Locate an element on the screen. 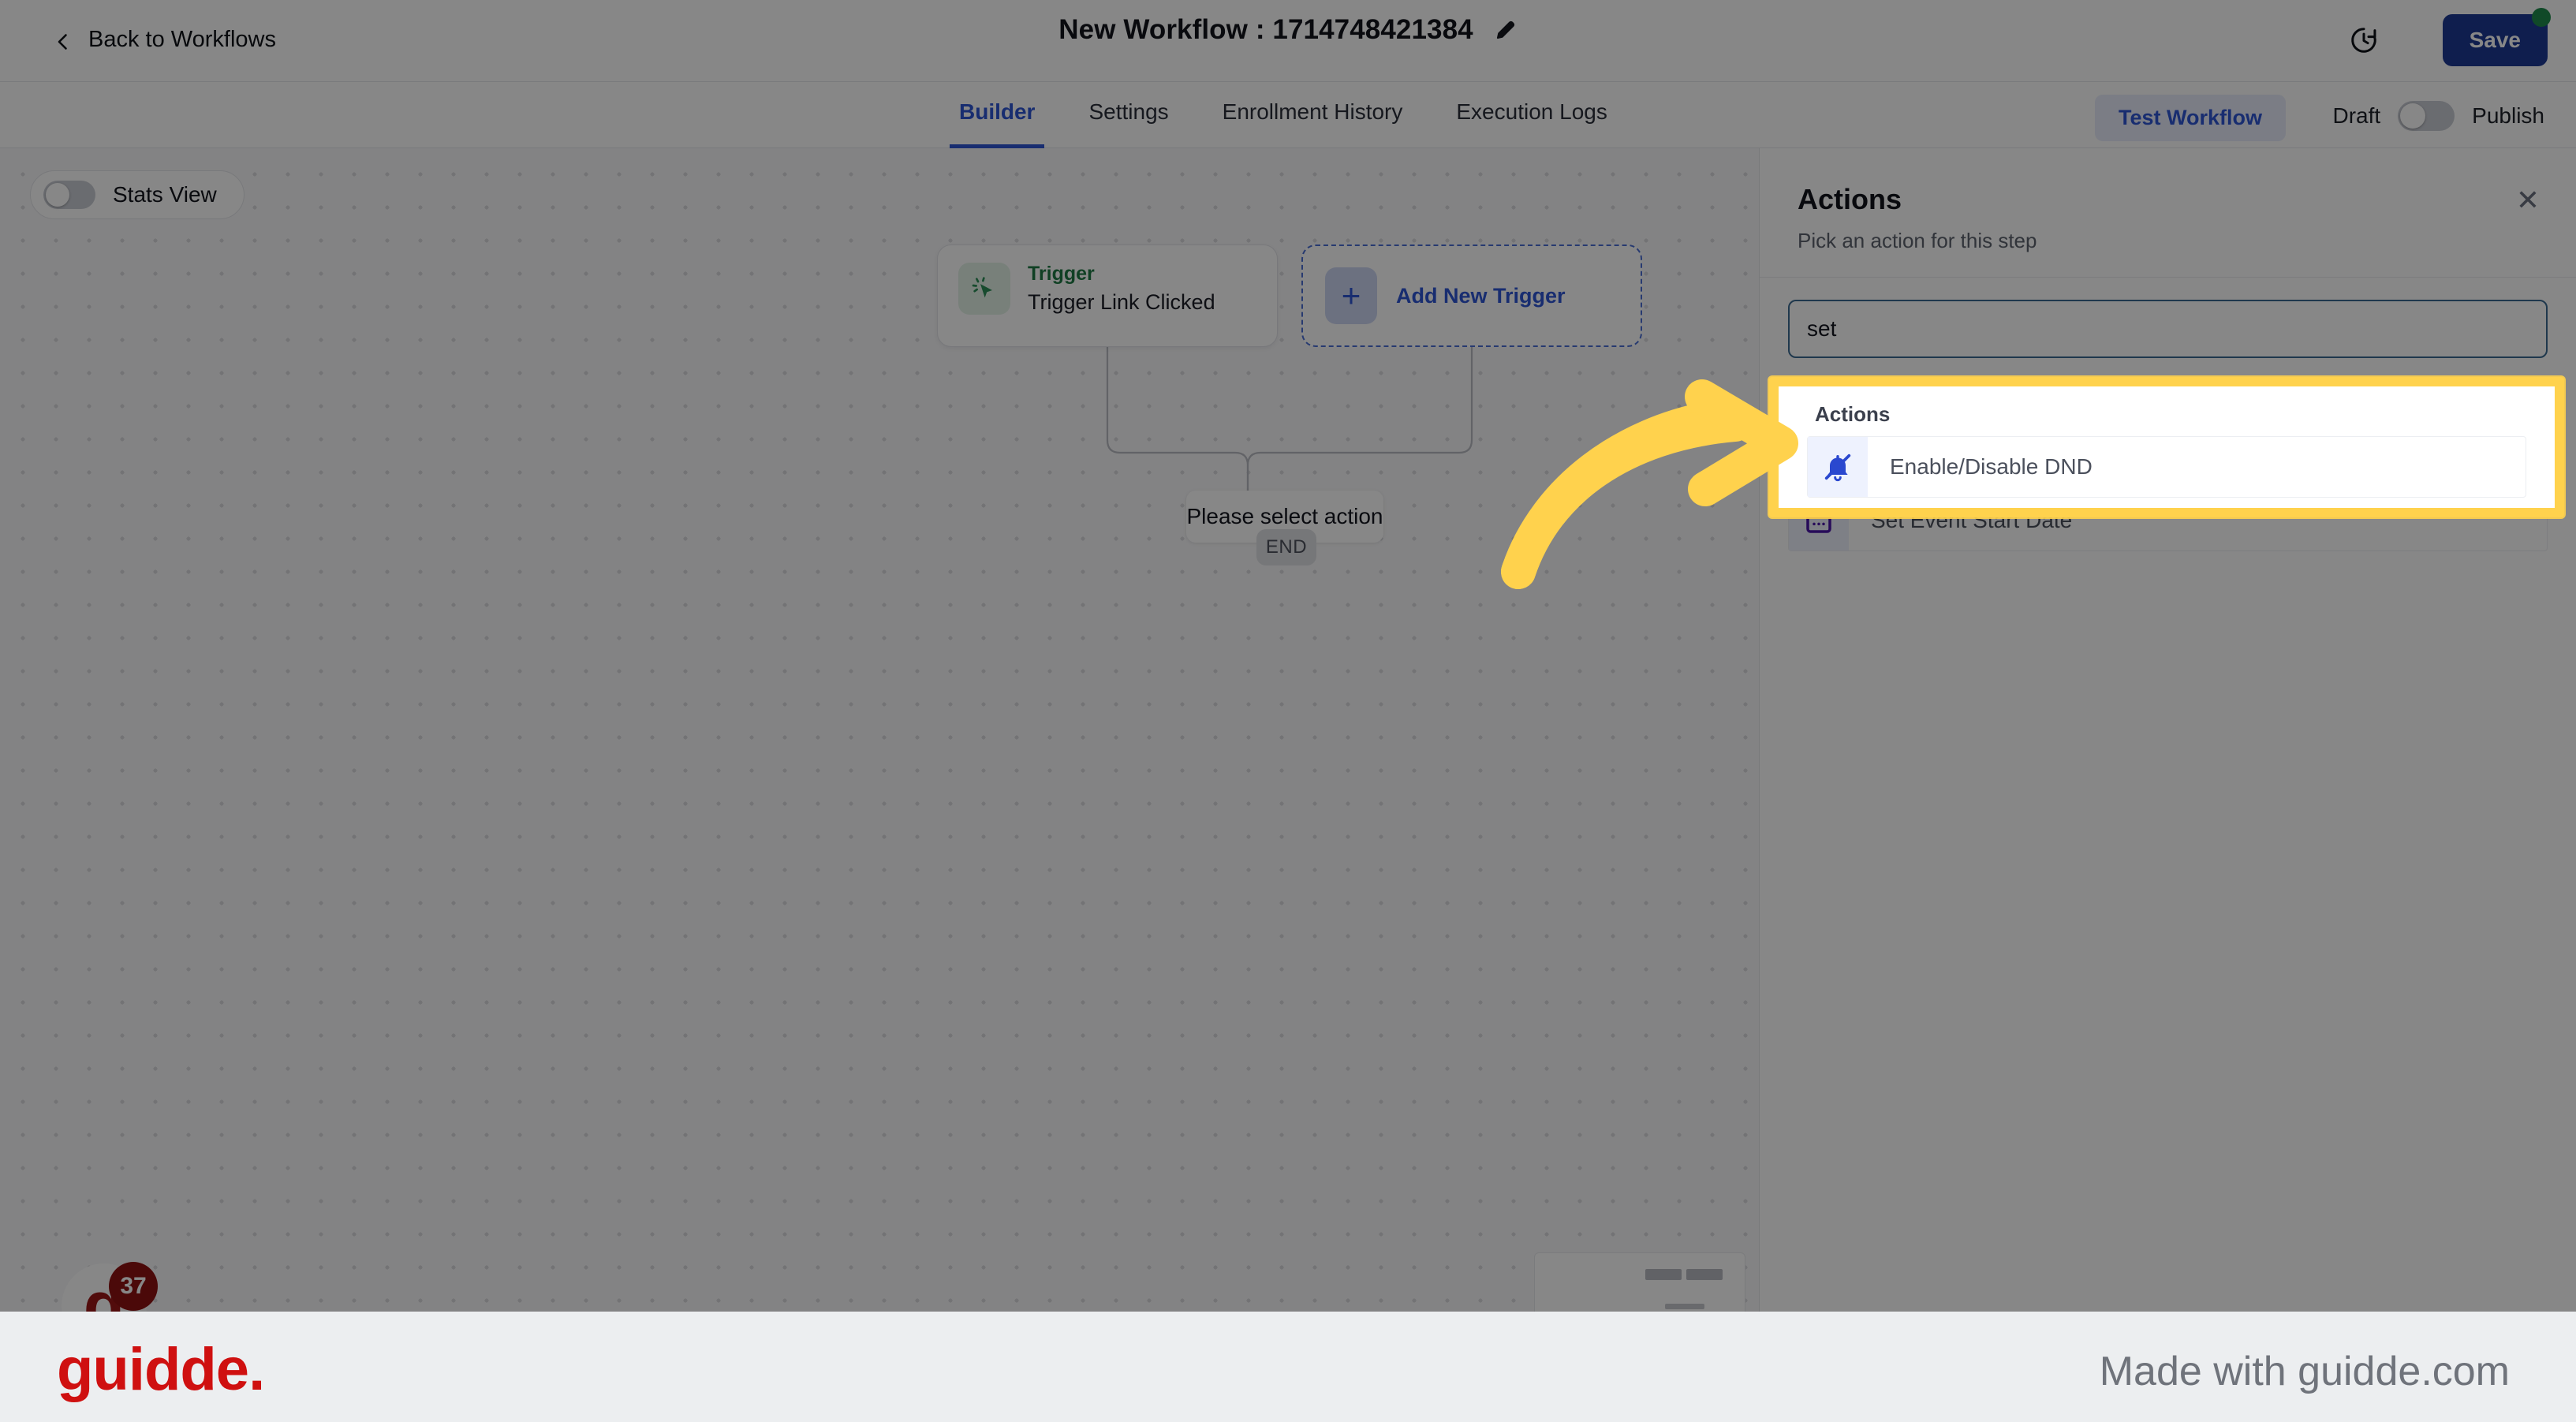  highlighted-results-group: Actions Enable/Disable DND is located at coordinates (2167, 442).